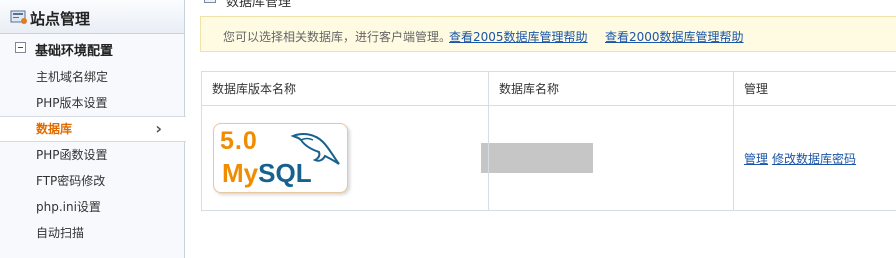 Image resolution: width=896 pixels, height=258 pixels. I want to click on database-icon, so click(210, 1).